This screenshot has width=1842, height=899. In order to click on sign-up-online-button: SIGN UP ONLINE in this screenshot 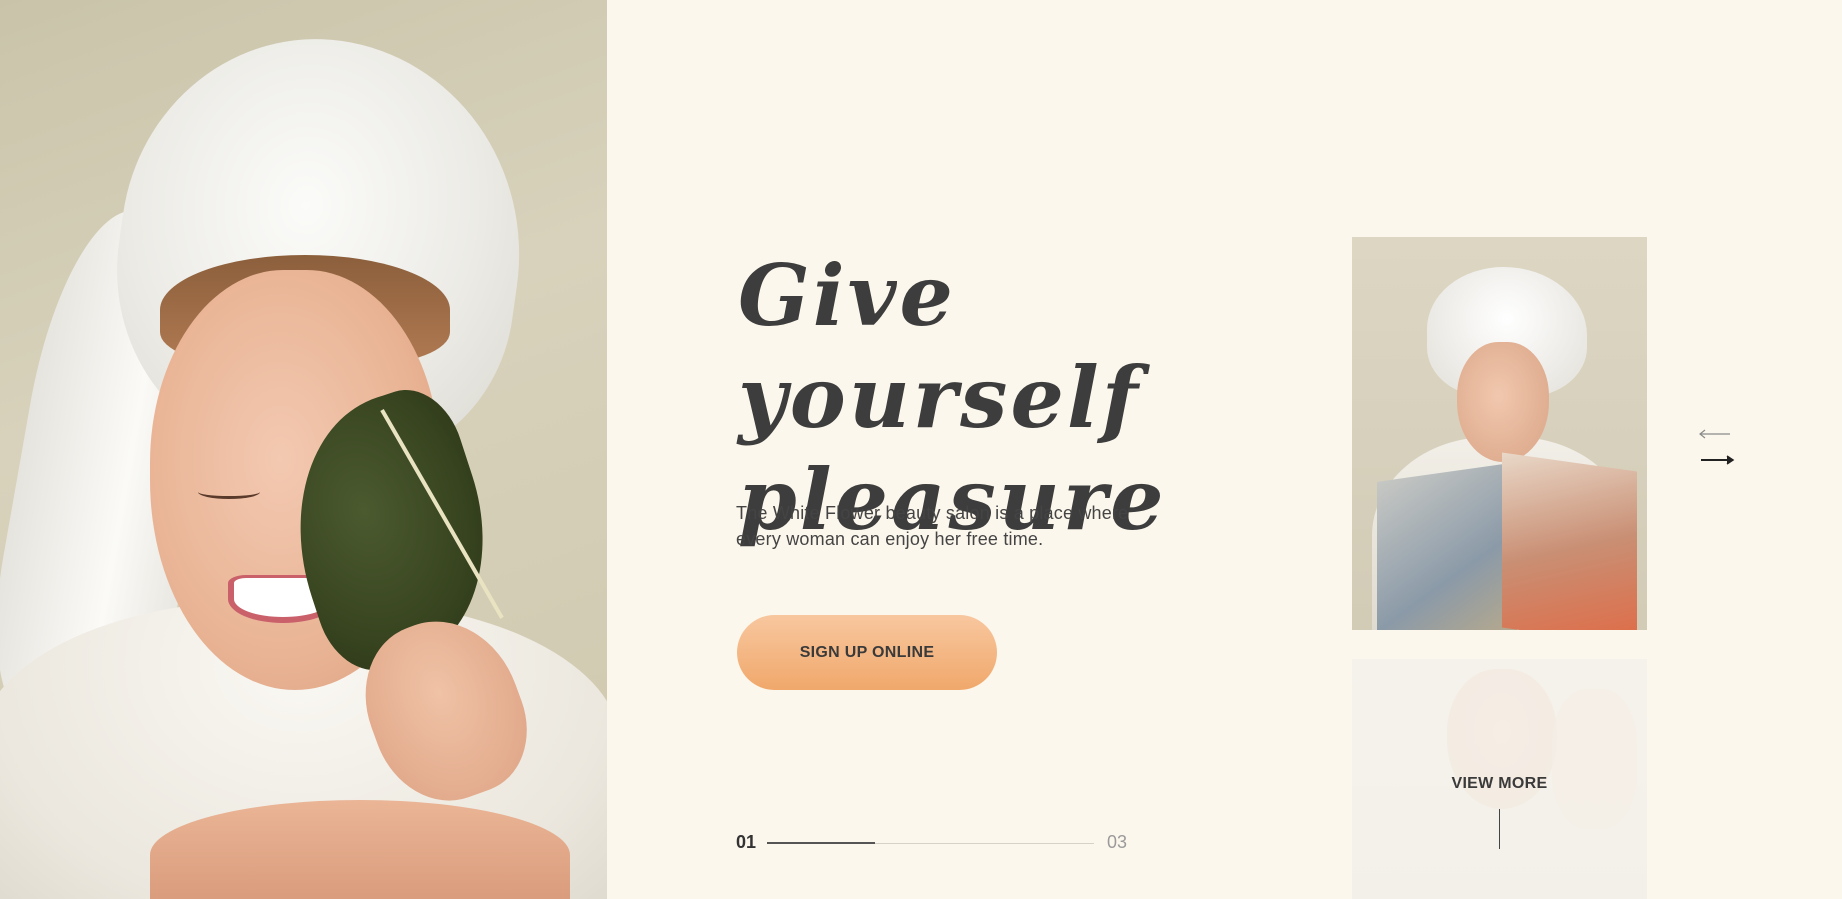, I will do `click(867, 652)`.